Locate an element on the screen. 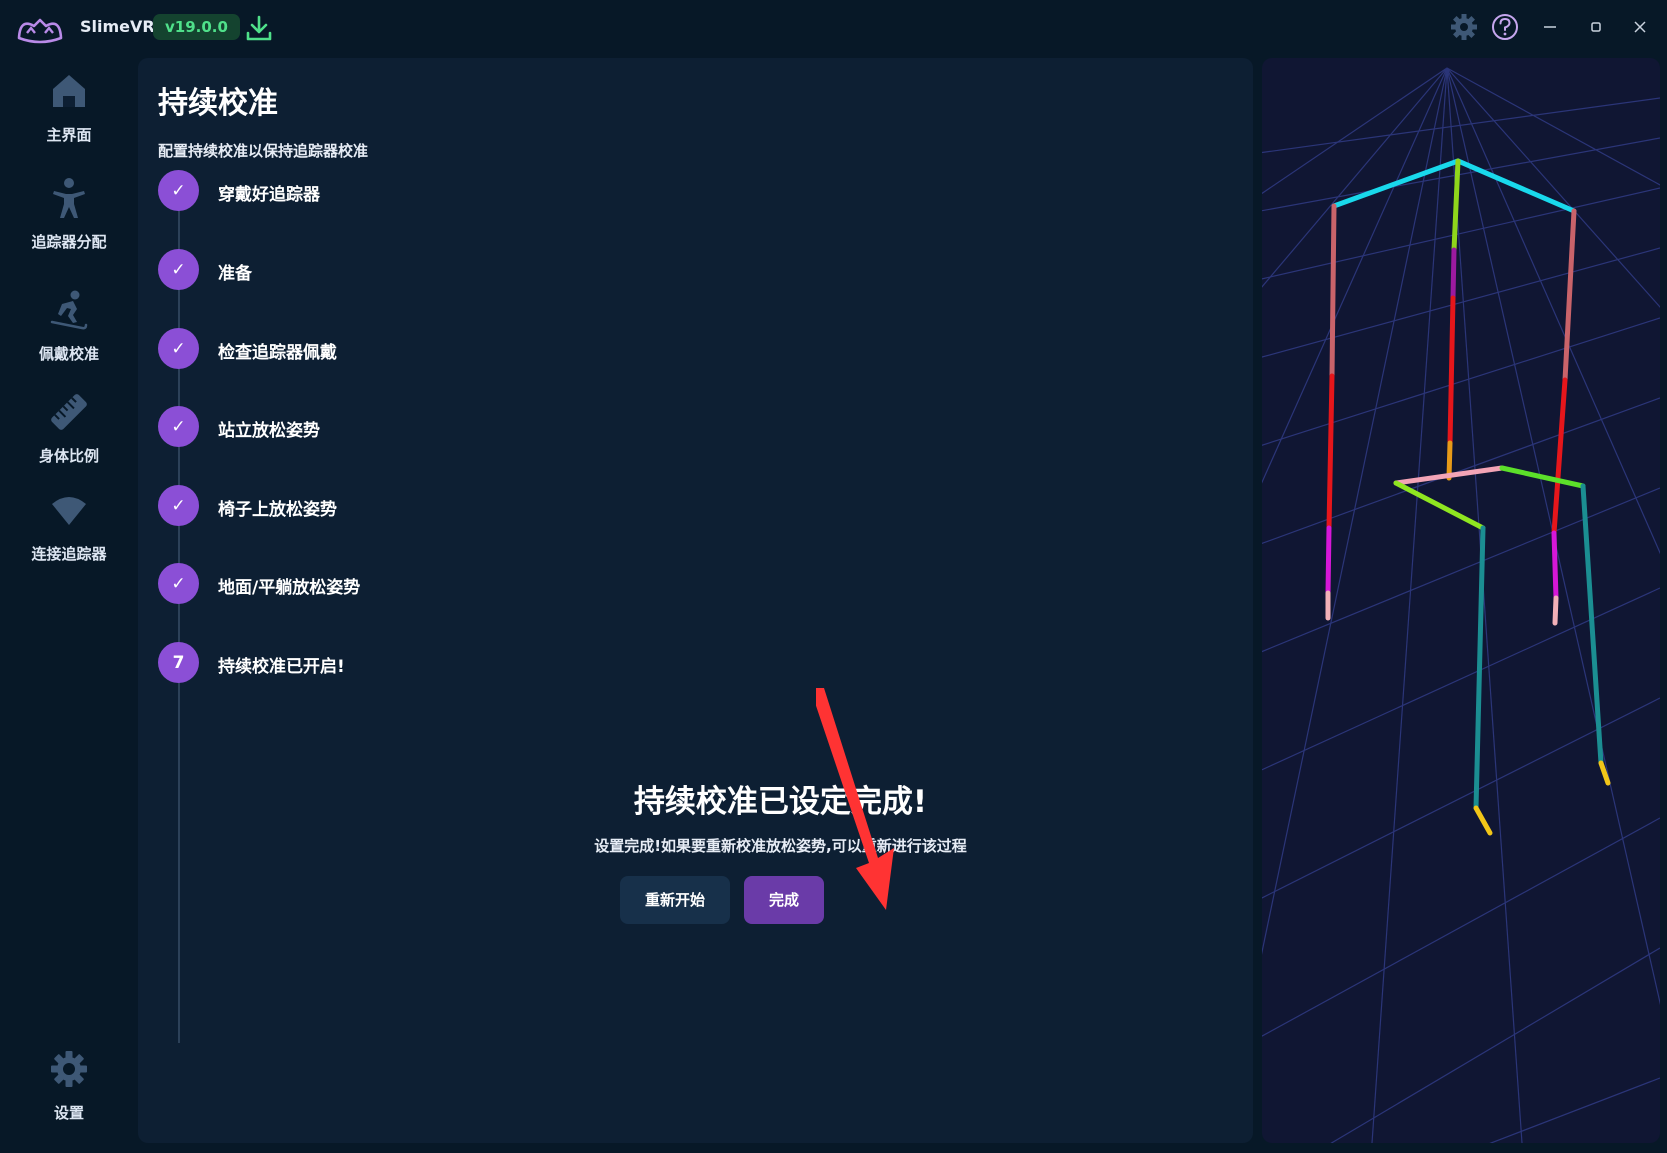 This screenshot has height=1153, width=1667. page-title: 持续校准 is located at coordinates (218, 103).